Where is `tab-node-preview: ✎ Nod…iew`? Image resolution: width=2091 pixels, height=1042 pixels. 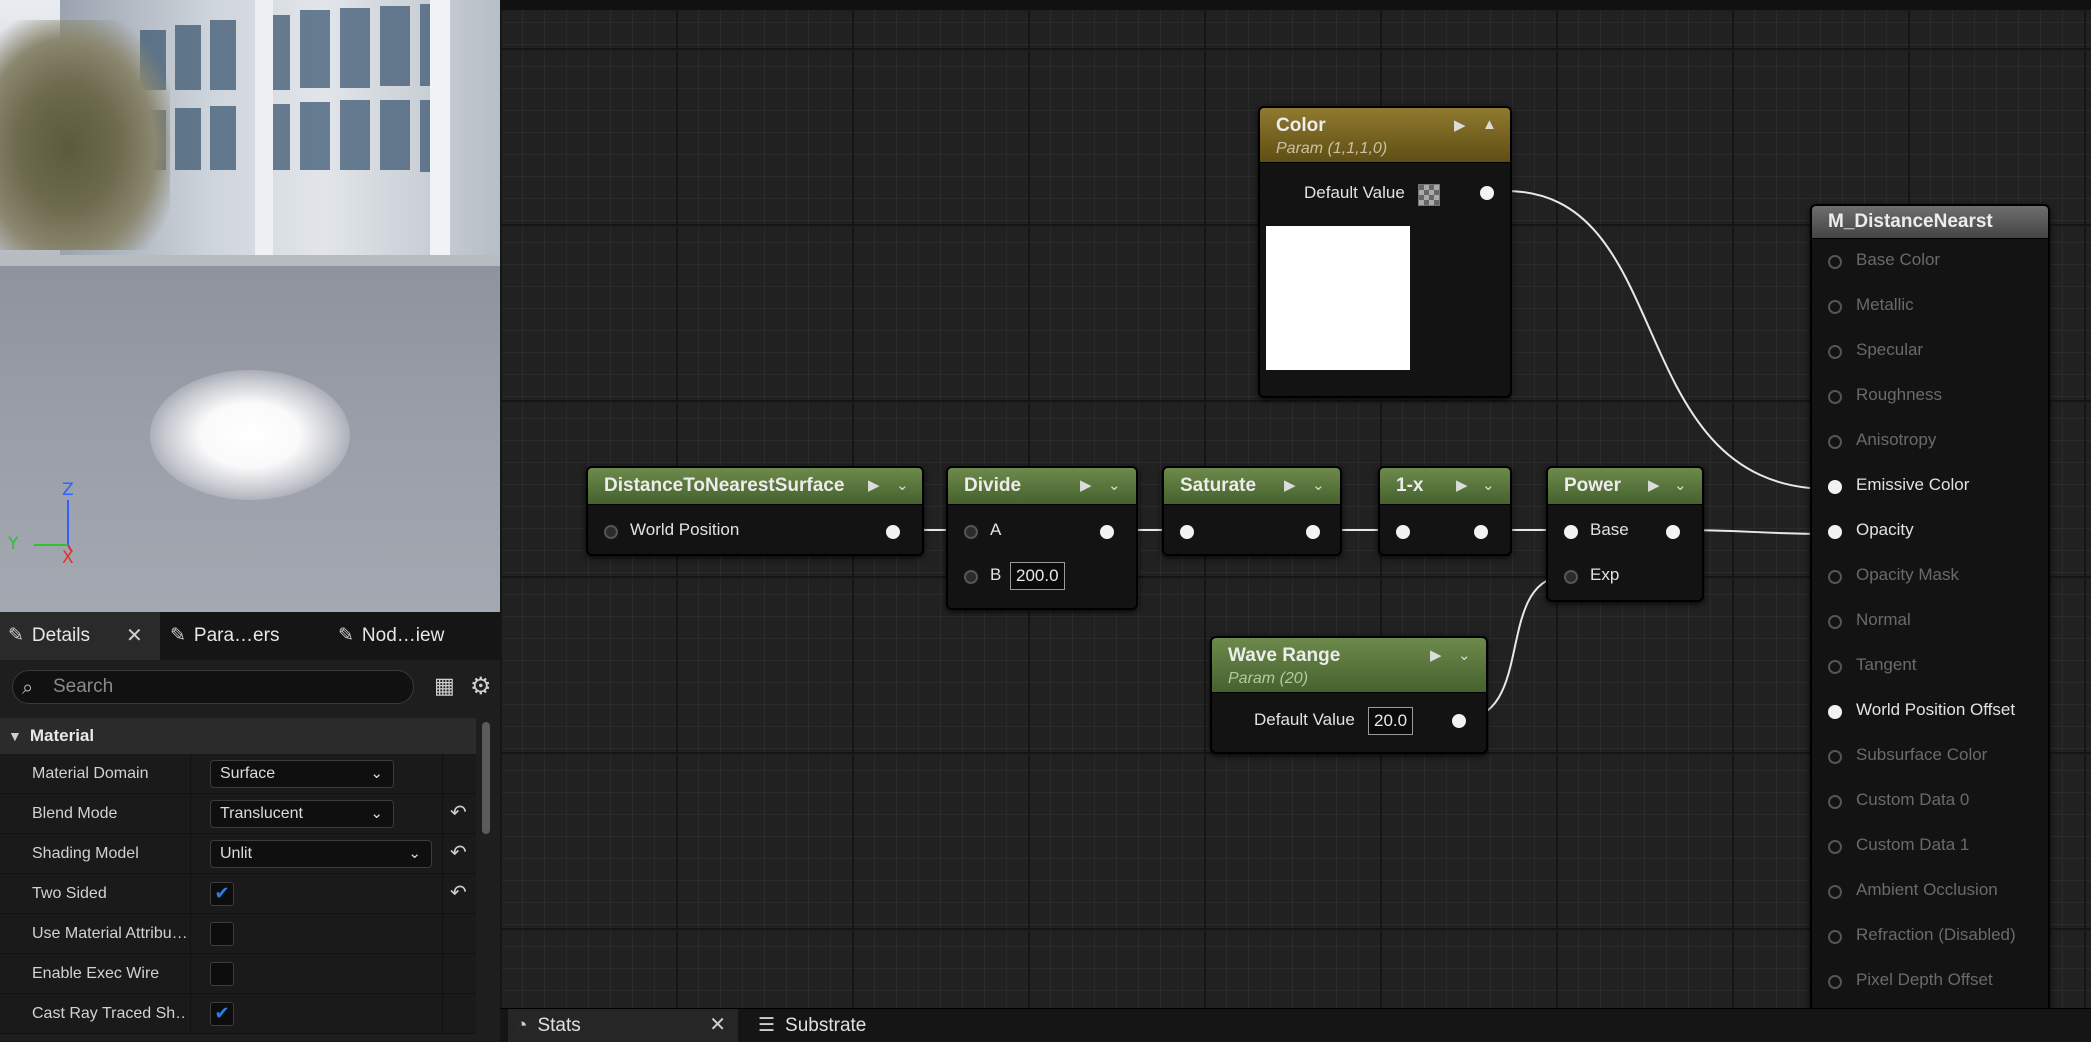
tab-node-preview: ✎ Nod…iew is located at coordinates (418, 636).